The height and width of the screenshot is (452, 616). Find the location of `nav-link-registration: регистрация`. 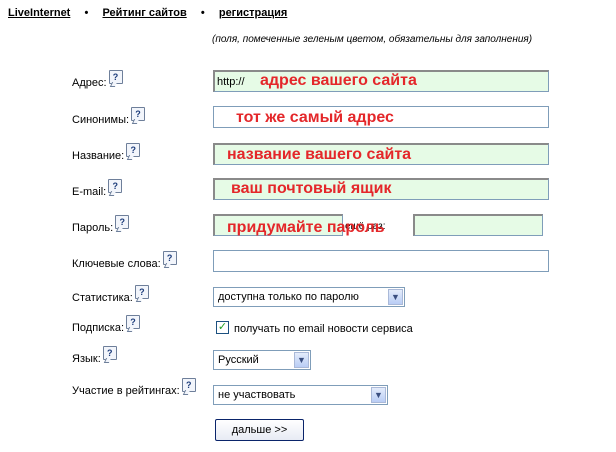

nav-link-registration: регистрация is located at coordinates (253, 13).